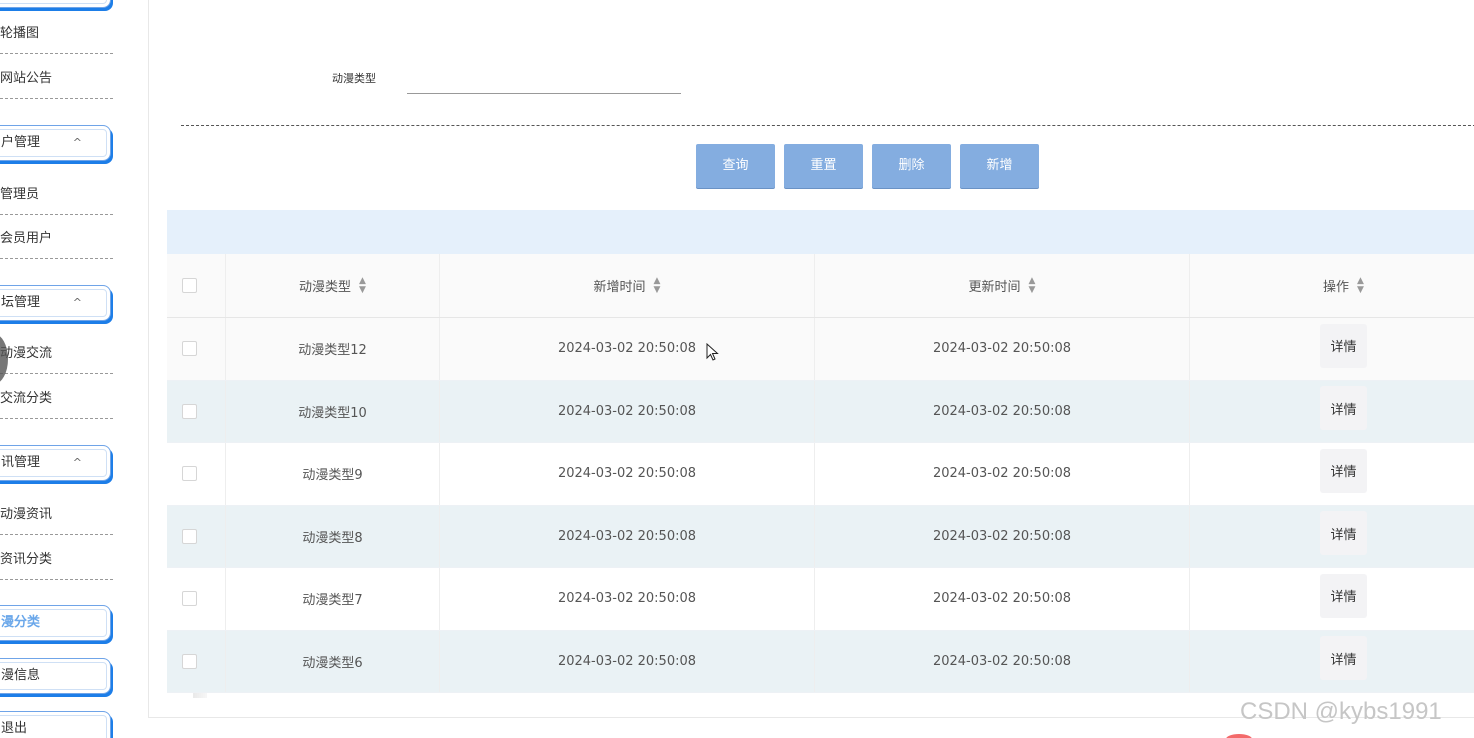 The image size is (1474, 738). I want to click on sidebar-top-pill, so click(55, 4).